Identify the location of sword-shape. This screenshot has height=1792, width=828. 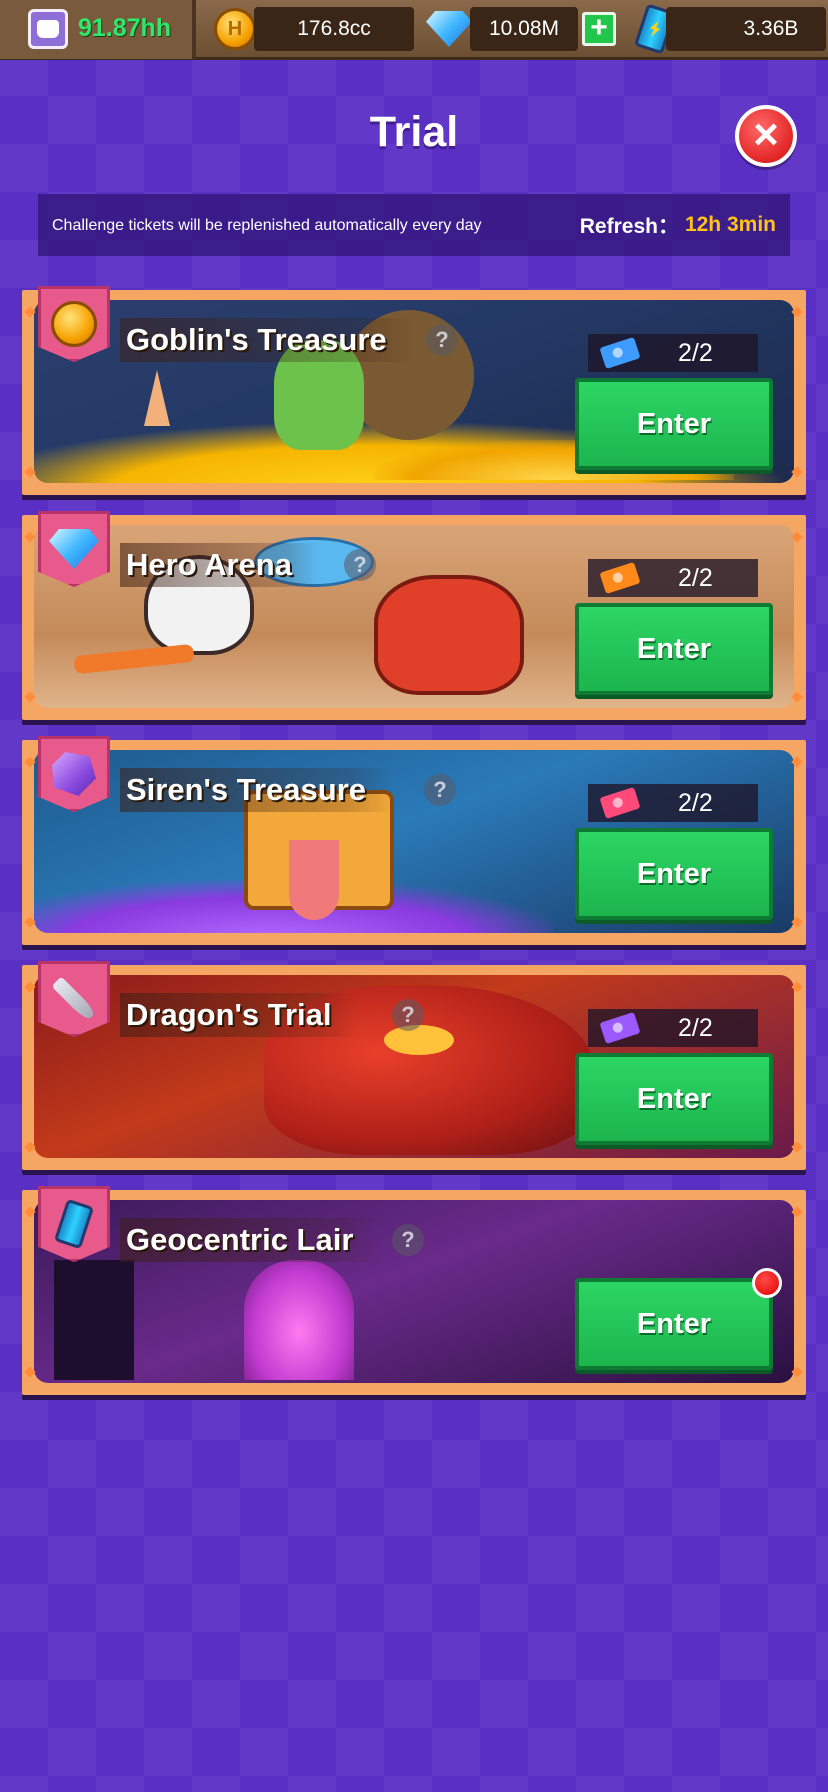
(134, 659).